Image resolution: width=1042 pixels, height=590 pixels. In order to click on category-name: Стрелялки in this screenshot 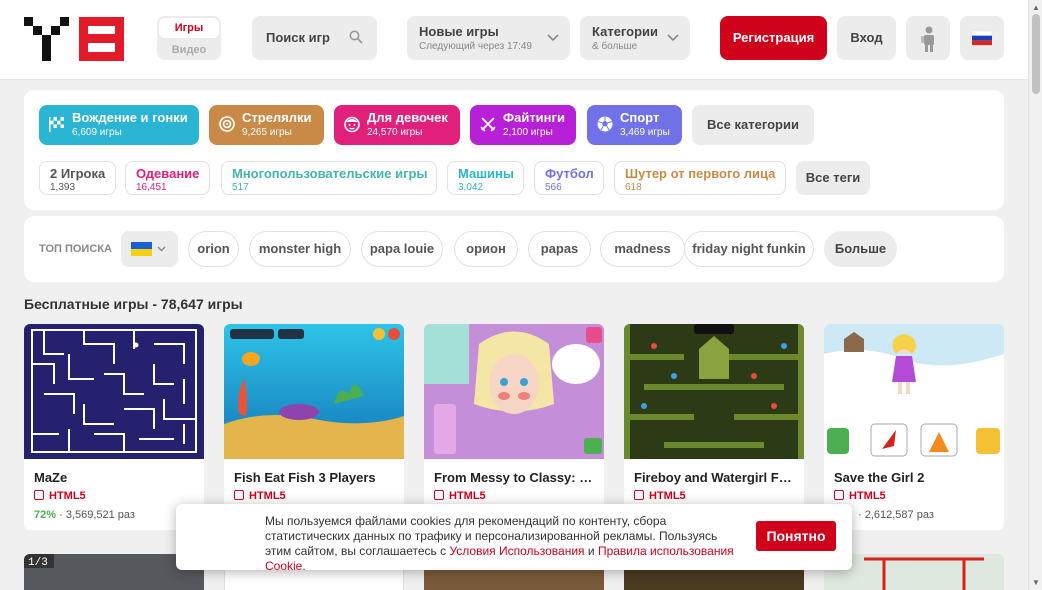, I will do `click(277, 117)`.